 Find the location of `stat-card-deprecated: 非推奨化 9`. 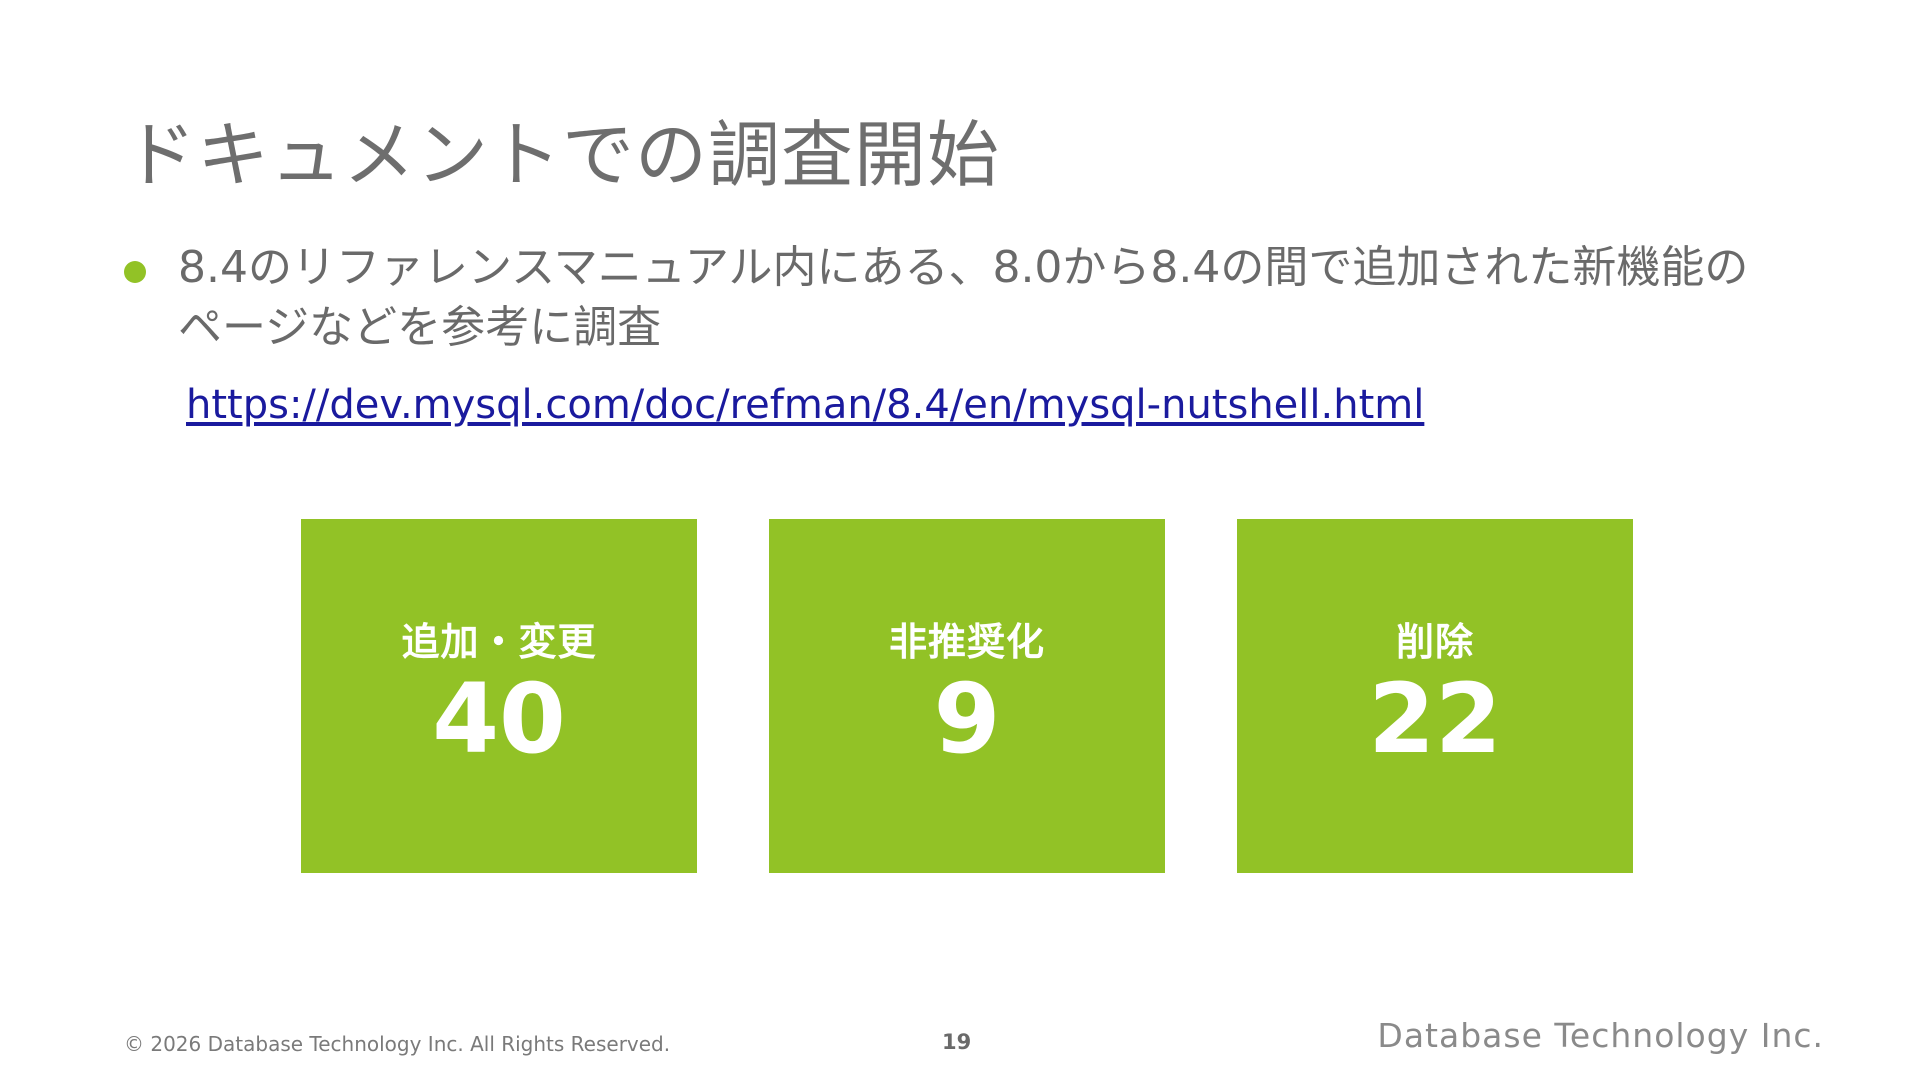

stat-card-deprecated: 非推奨化 9 is located at coordinates (967, 696).